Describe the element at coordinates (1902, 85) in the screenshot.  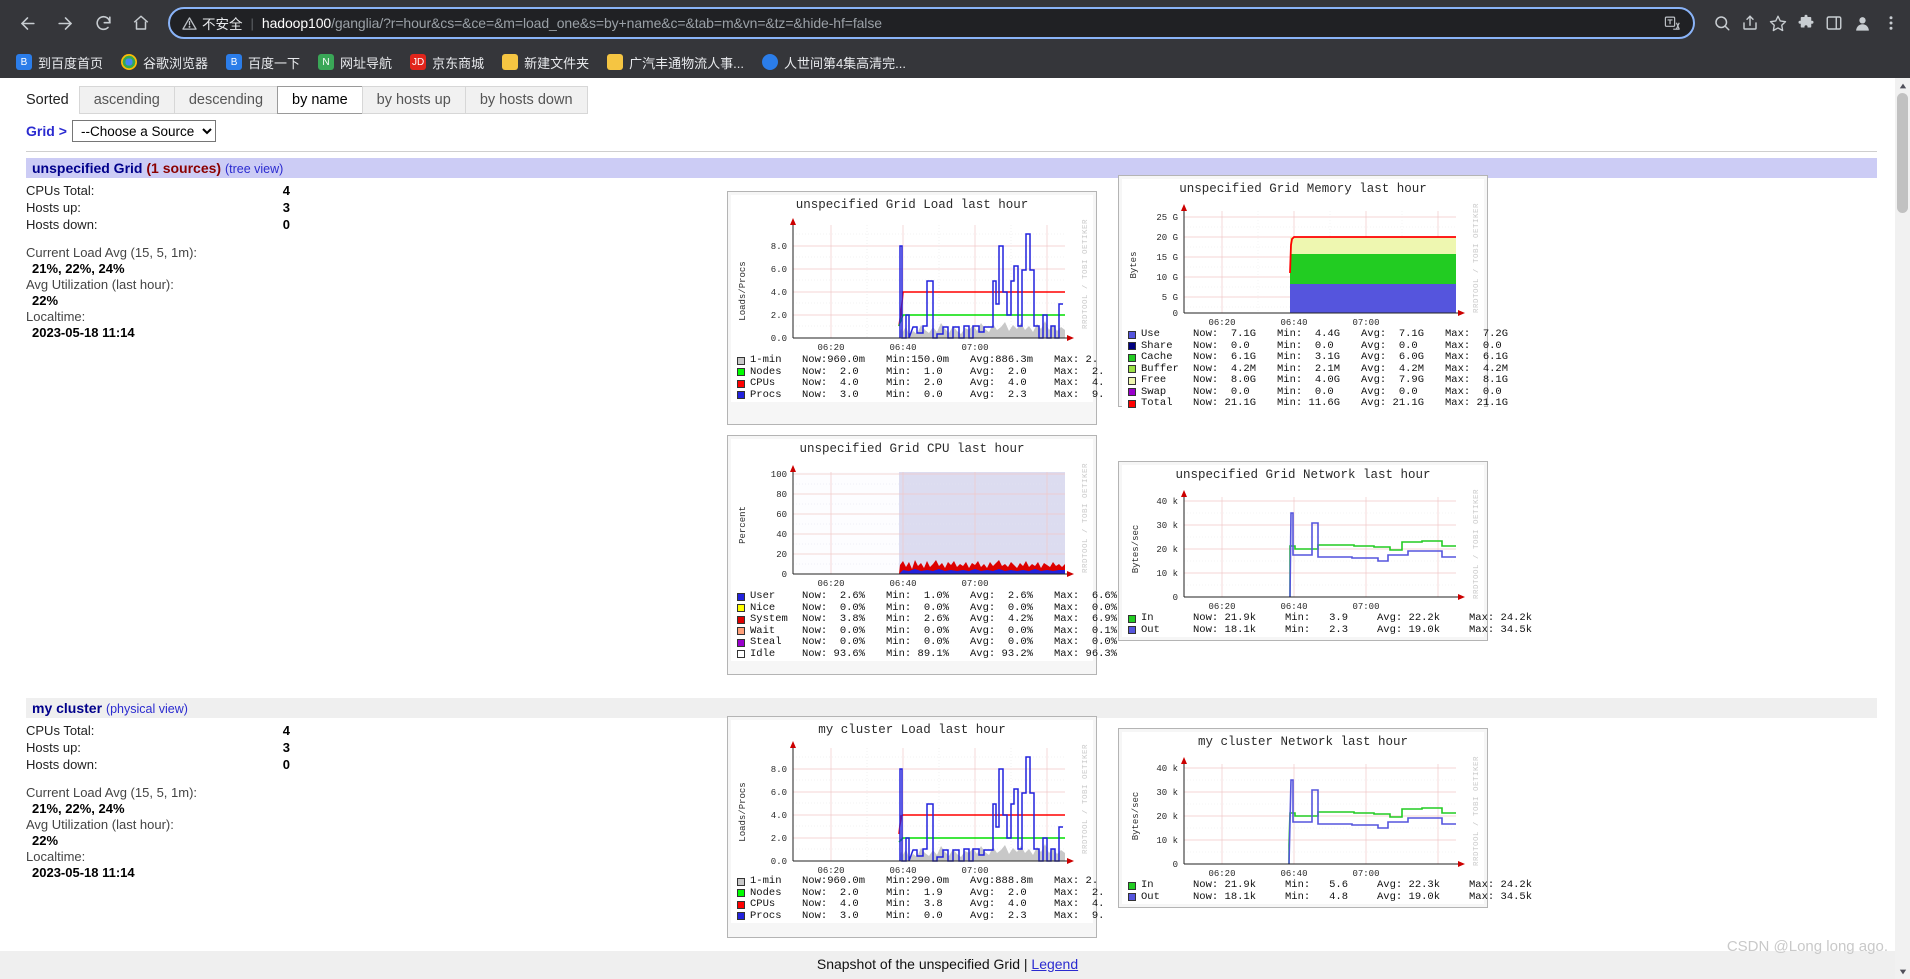
I see `scroll-up-arrow` at that location.